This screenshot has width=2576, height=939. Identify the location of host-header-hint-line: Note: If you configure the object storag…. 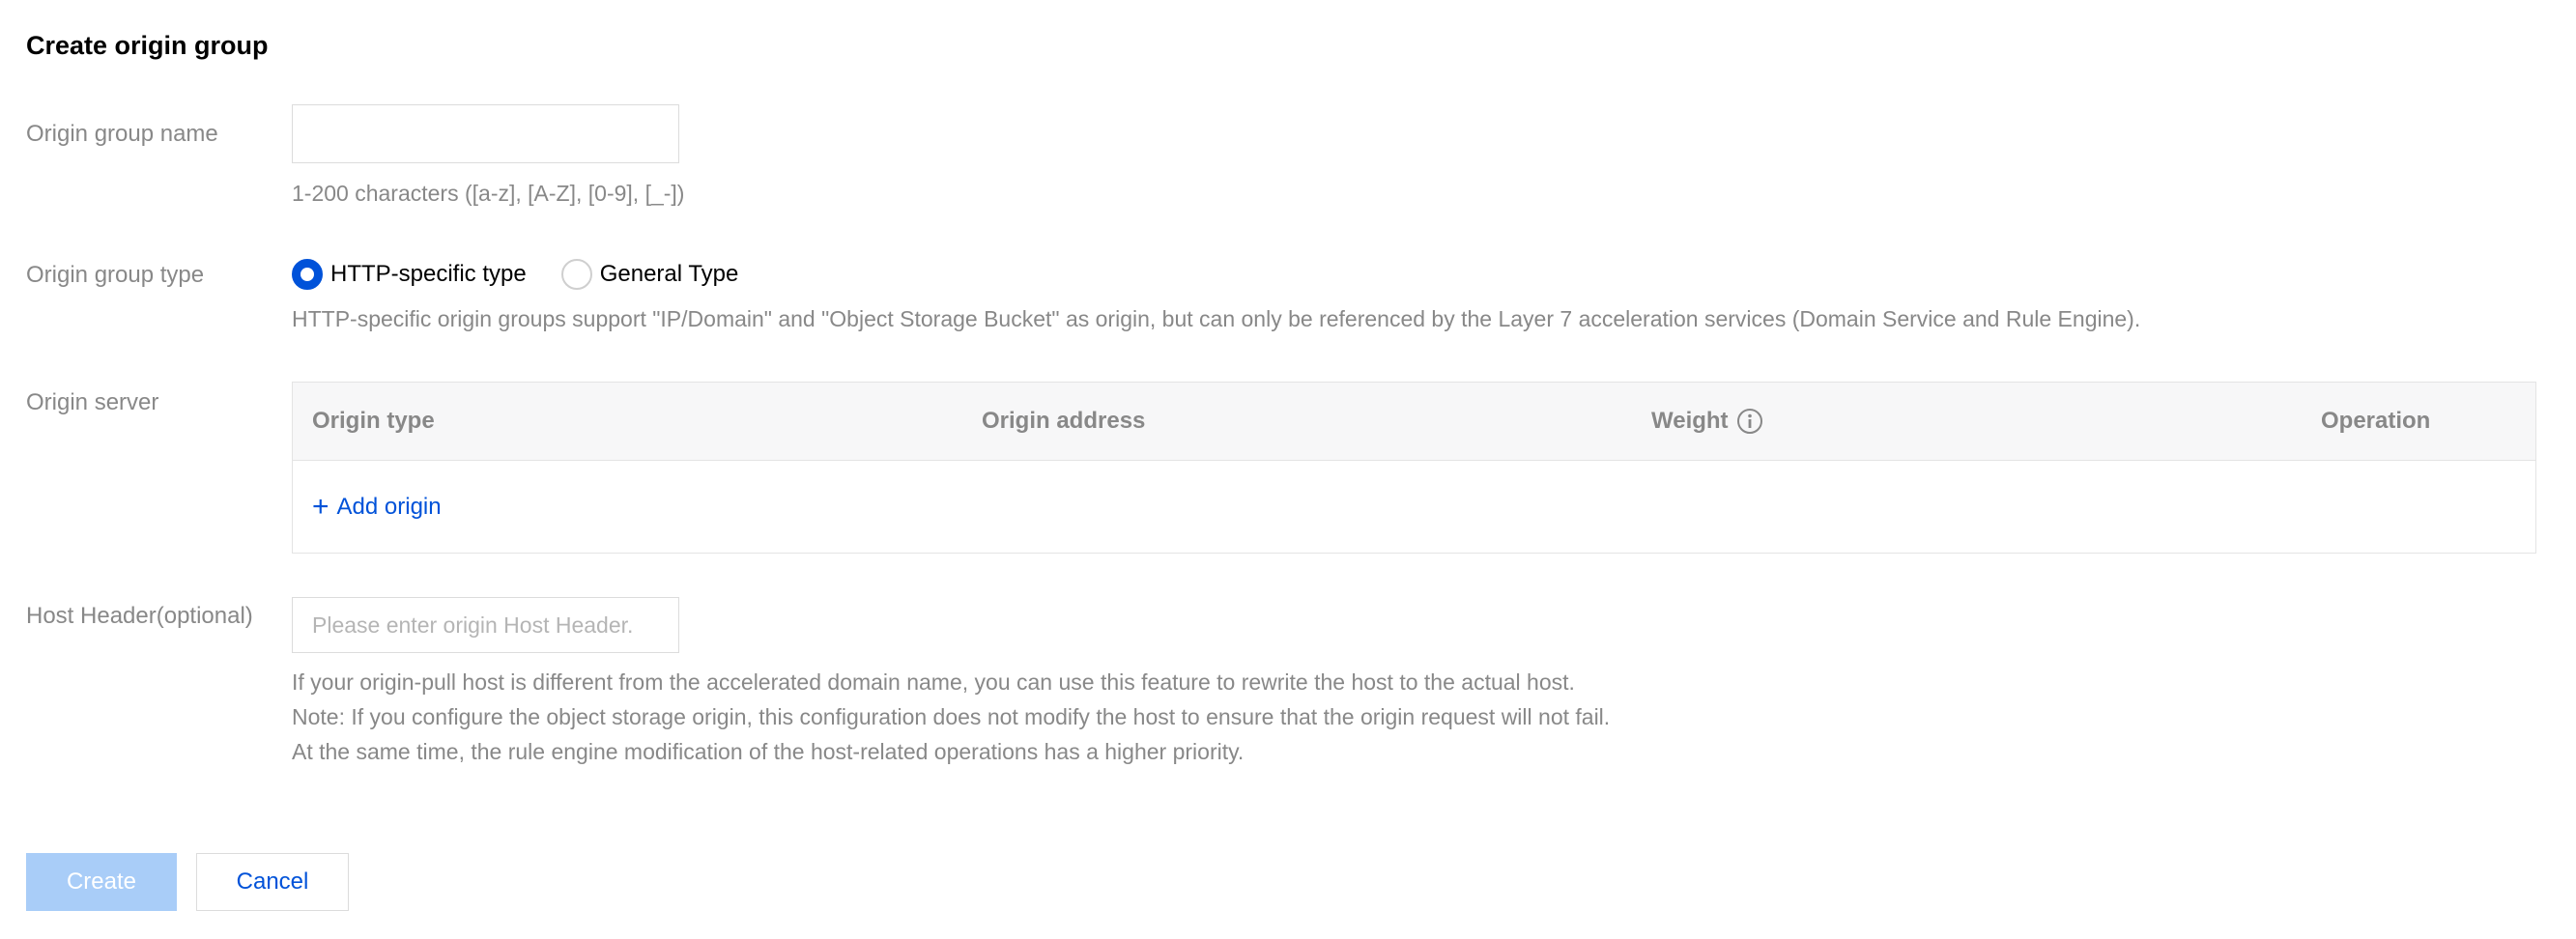
(952, 716).